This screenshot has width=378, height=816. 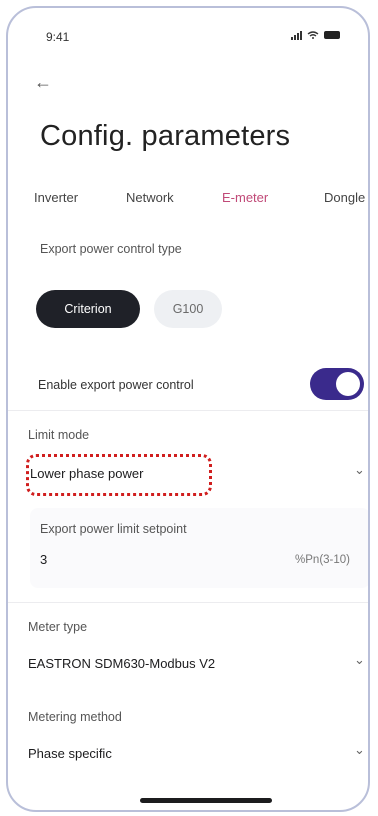 What do you see at coordinates (70, 753) in the screenshot?
I see `metering-method-select: Phase specific` at bounding box center [70, 753].